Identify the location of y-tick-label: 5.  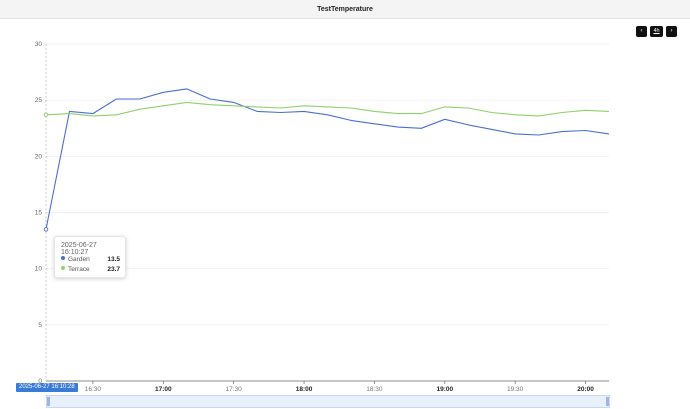
(40, 325).